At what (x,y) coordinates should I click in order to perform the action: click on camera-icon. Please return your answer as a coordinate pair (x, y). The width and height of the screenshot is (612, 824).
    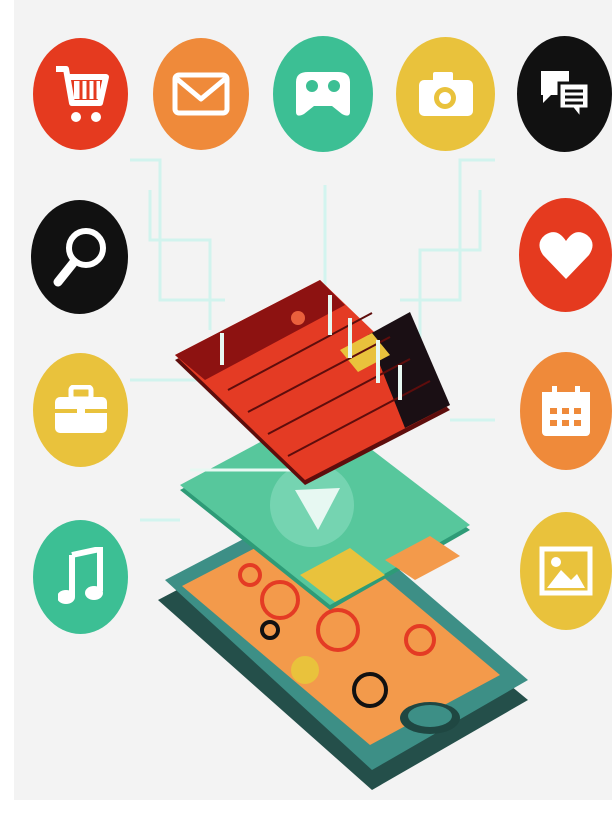
    Looking at the image, I should click on (445, 94).